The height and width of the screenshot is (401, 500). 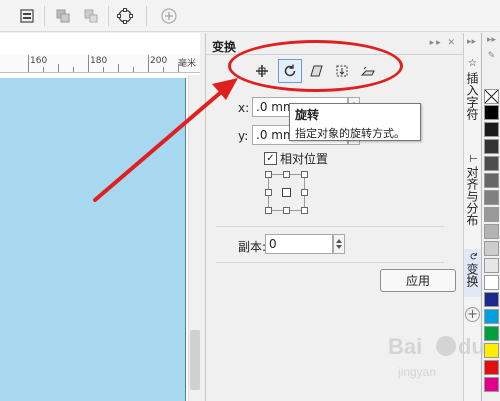 I want to click on relative-position-row: ✓ 相对位置, so click(x=296, y=158).